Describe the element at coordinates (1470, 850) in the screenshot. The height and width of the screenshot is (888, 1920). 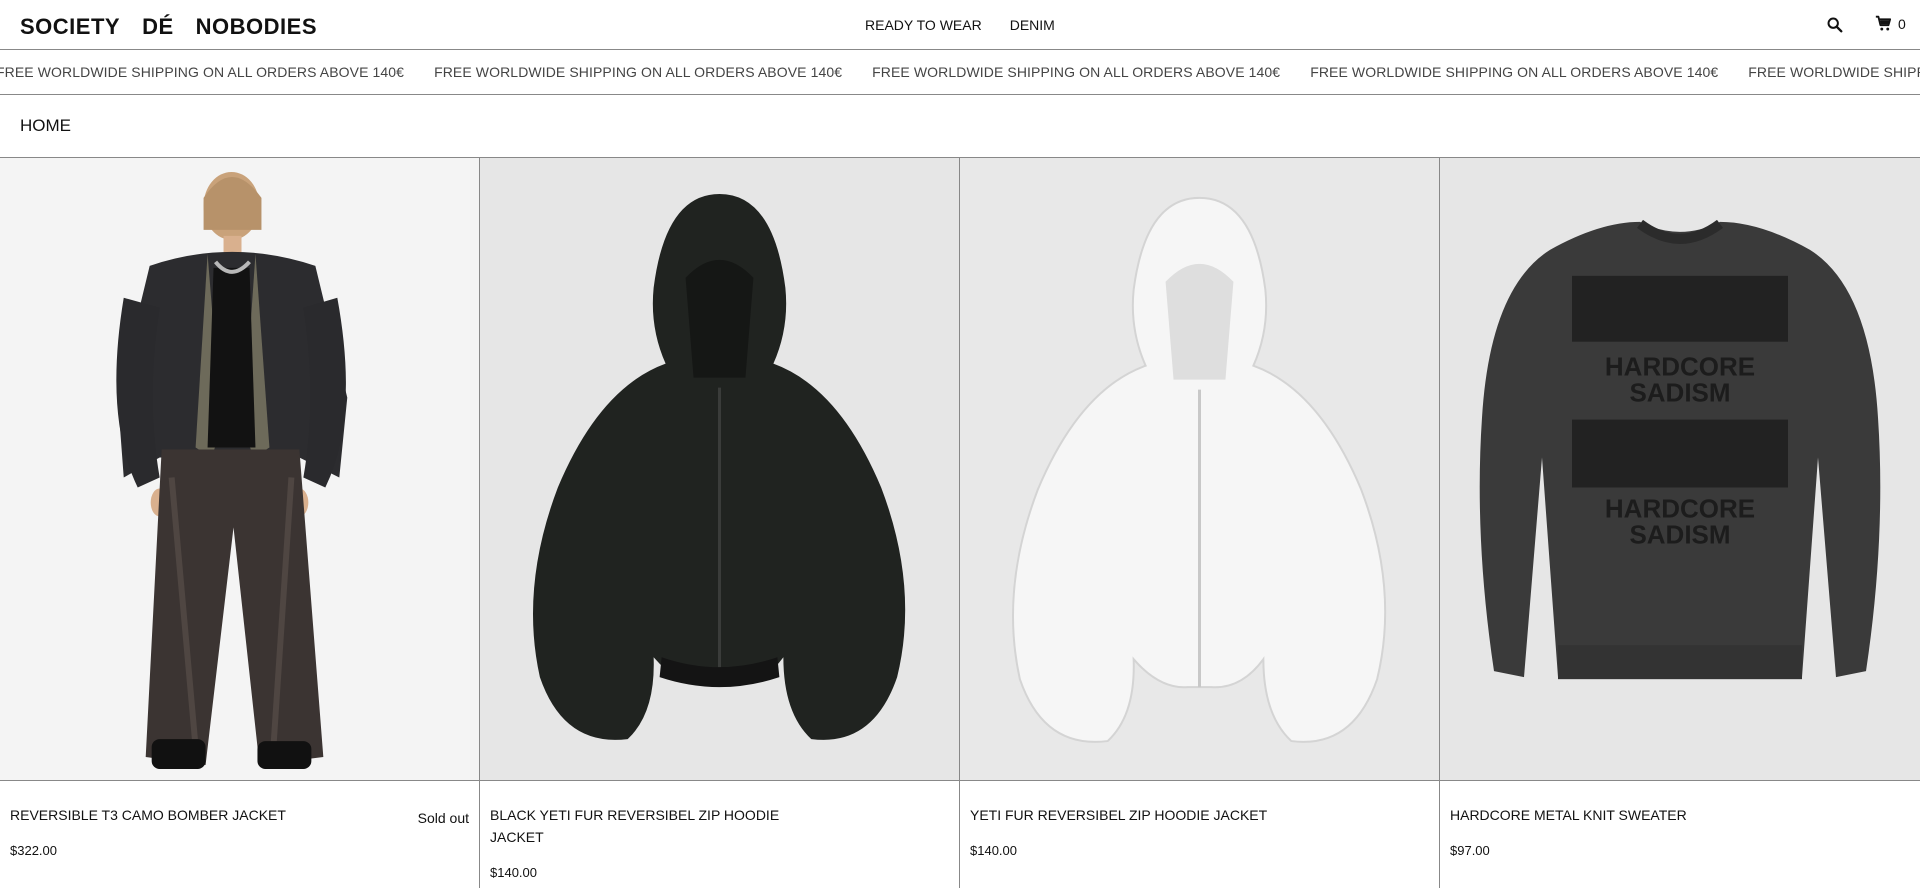
I see `product-price: $97.00` at that location.